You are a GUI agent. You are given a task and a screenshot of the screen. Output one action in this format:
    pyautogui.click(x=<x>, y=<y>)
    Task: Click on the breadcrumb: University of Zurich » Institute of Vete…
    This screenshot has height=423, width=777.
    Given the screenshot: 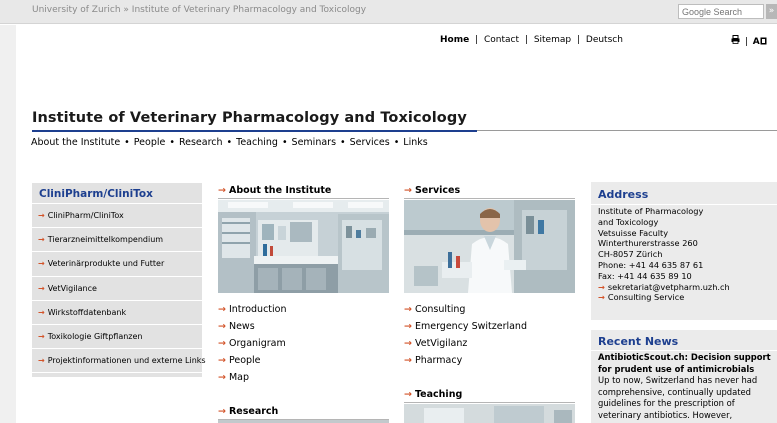 What is the action you would take?
    pyautogui.click(x=199, y=10)
    